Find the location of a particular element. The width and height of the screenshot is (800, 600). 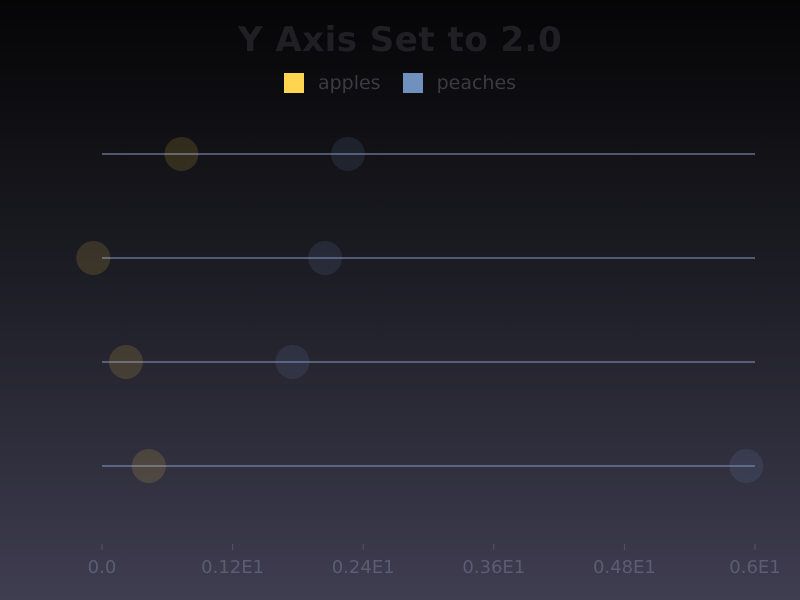

x-tick-label: 0.24E1 is located at coordinates (363, 567).